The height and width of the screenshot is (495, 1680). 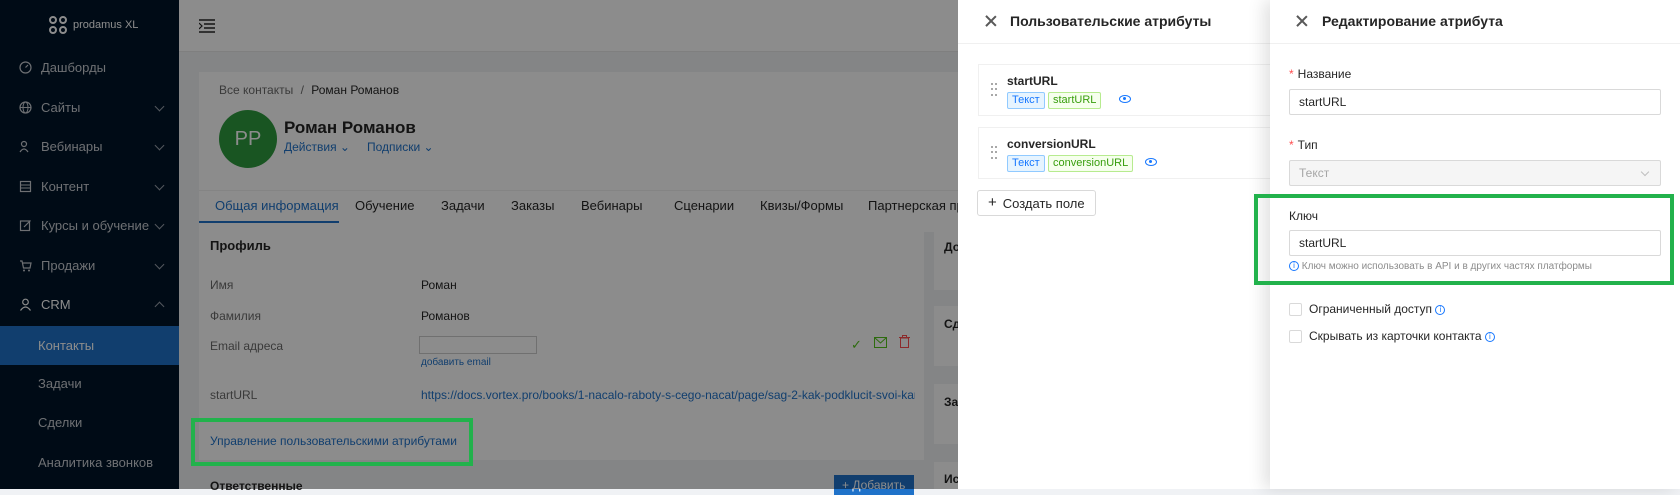 What do you see at coordinates (1303, 145) in the screenshot?
I see `type-label: * Тип` at bounding box center [1303, 145].